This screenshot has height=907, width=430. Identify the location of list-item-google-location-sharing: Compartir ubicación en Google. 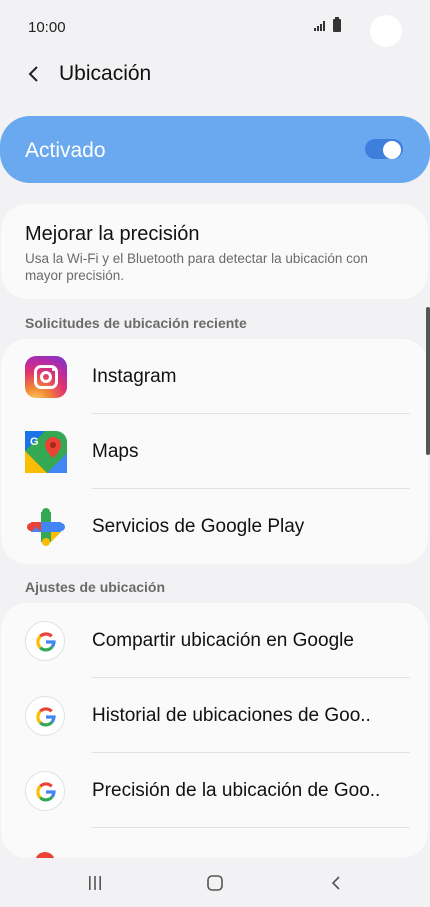
(214, 640).